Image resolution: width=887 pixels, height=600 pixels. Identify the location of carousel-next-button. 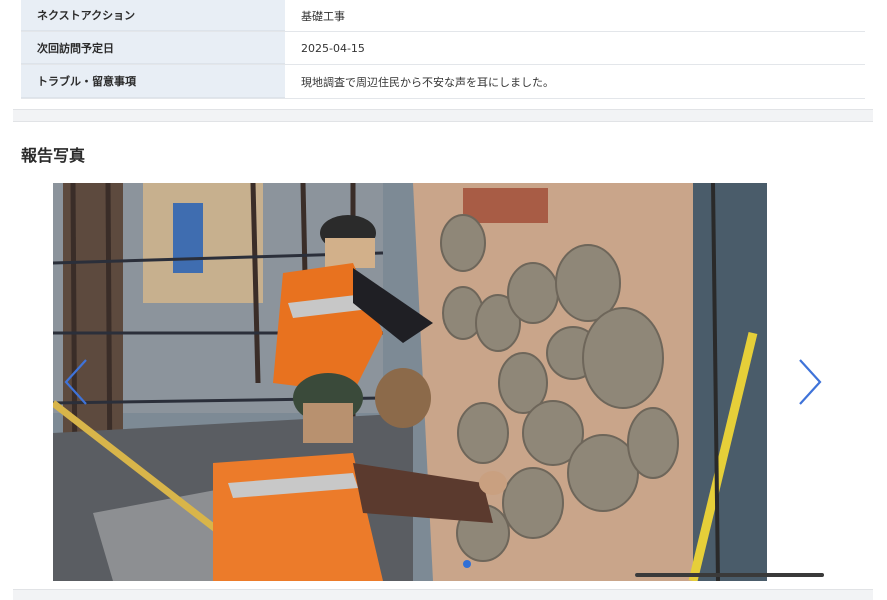
(809, 382).